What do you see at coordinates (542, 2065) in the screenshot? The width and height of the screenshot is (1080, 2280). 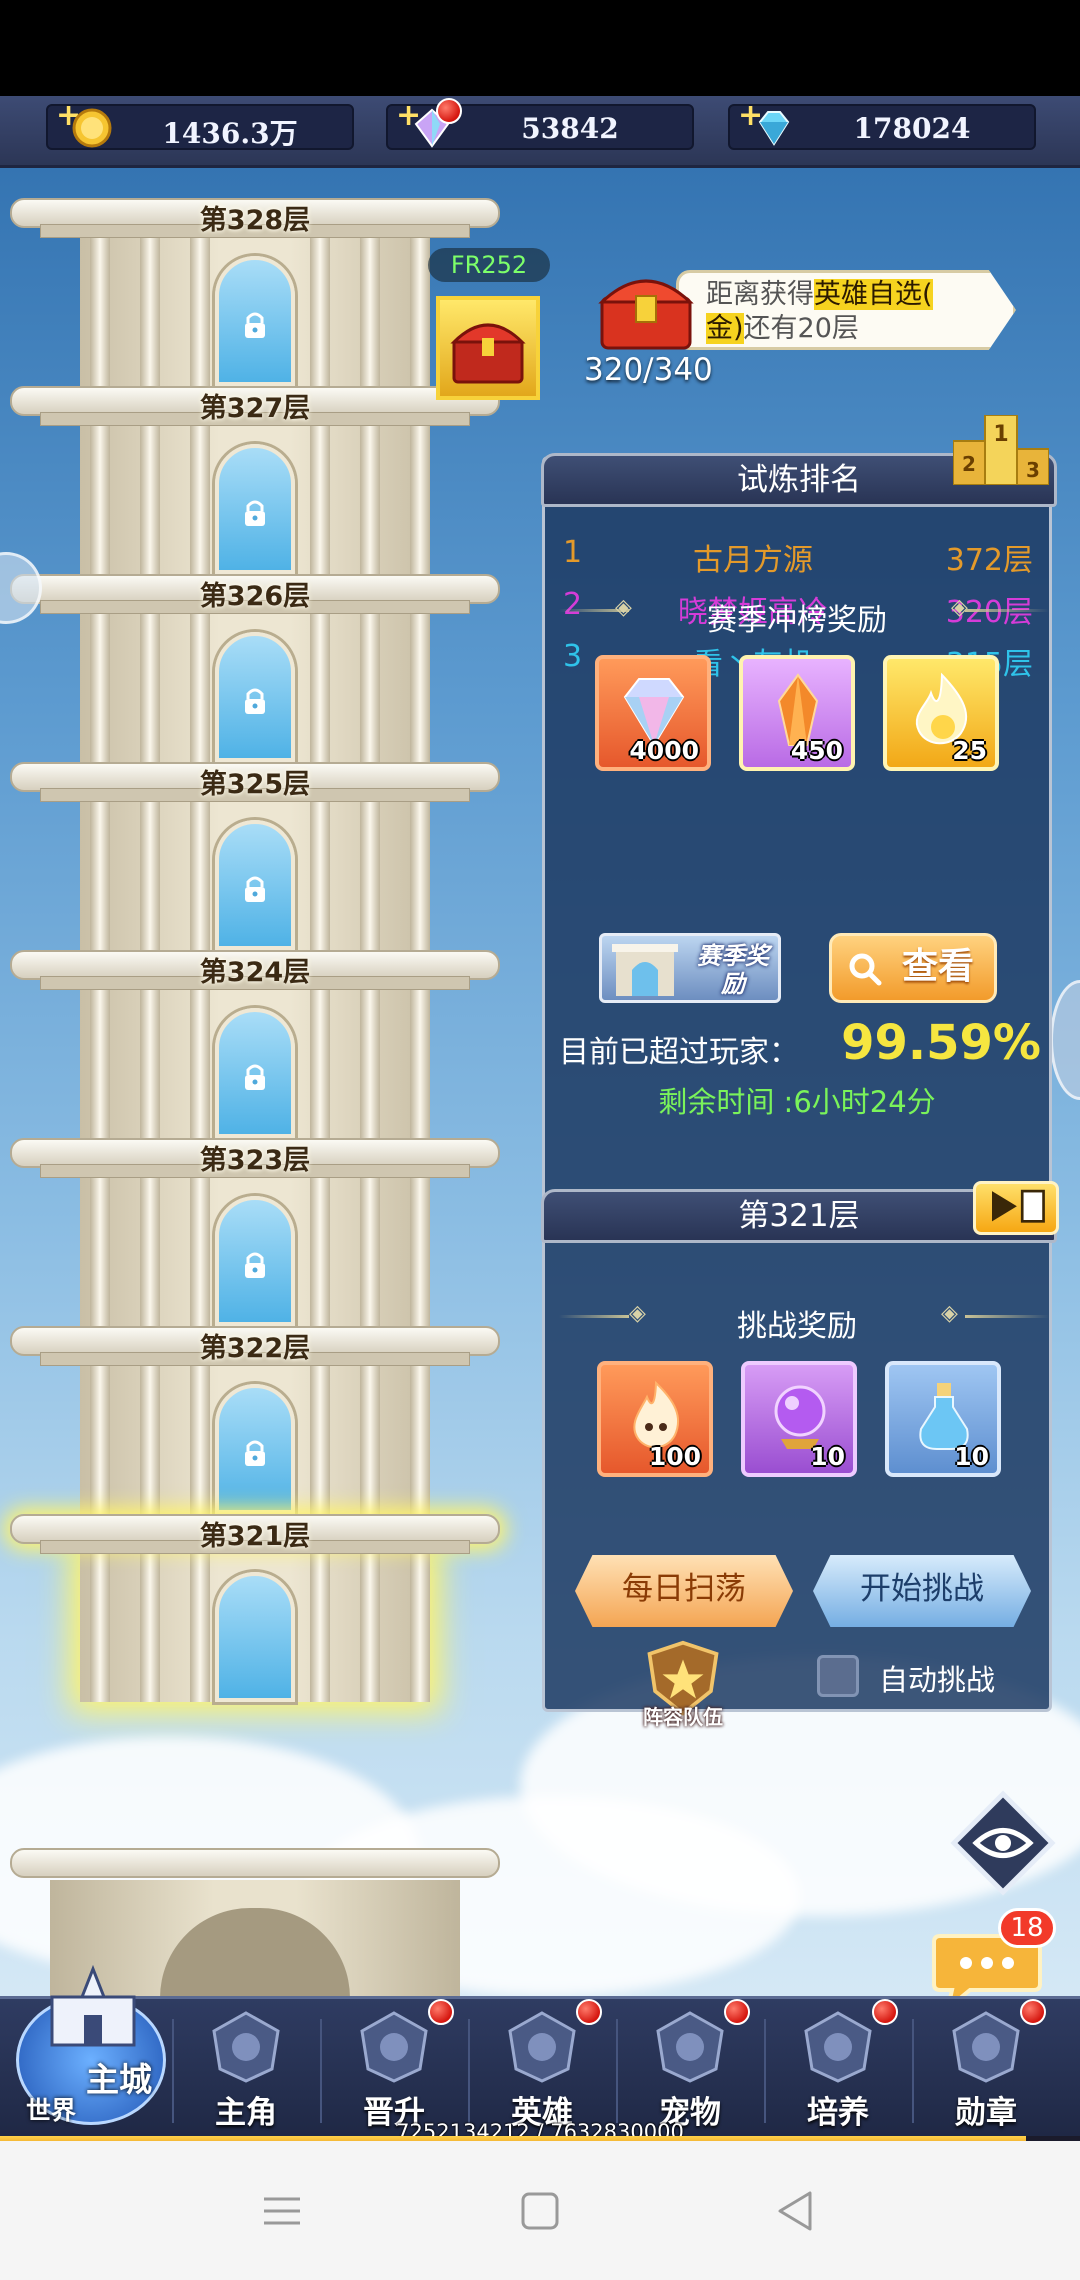 I see `nav-item: 英雄` at bounding box center [542, 2065].